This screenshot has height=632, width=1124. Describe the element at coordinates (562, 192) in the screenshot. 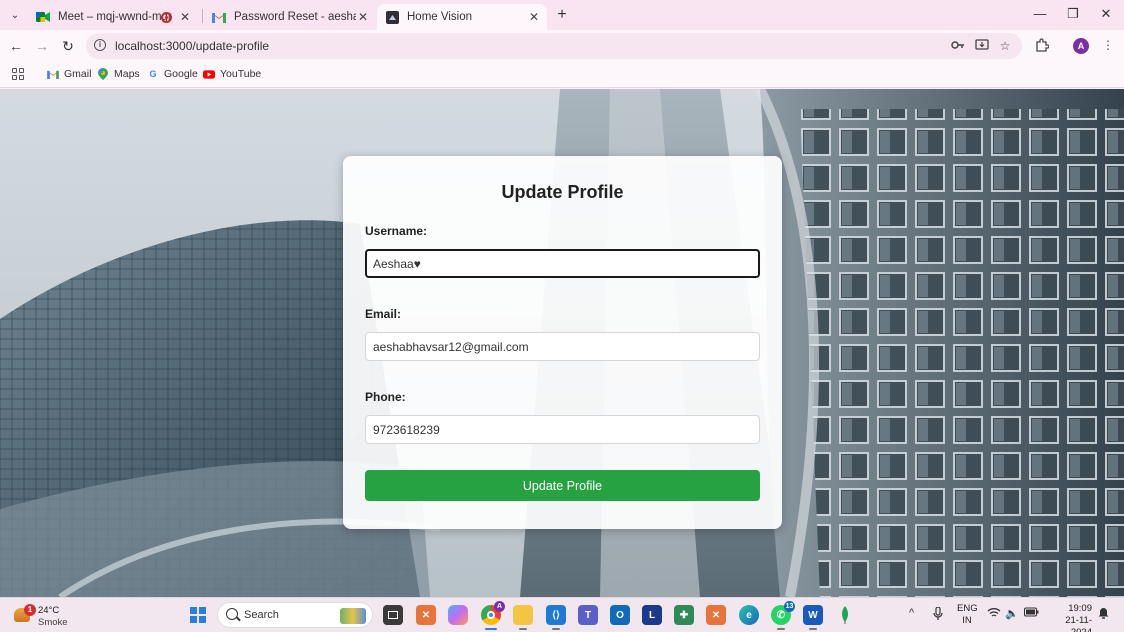

I see `form-title: Update Profile` at that location.